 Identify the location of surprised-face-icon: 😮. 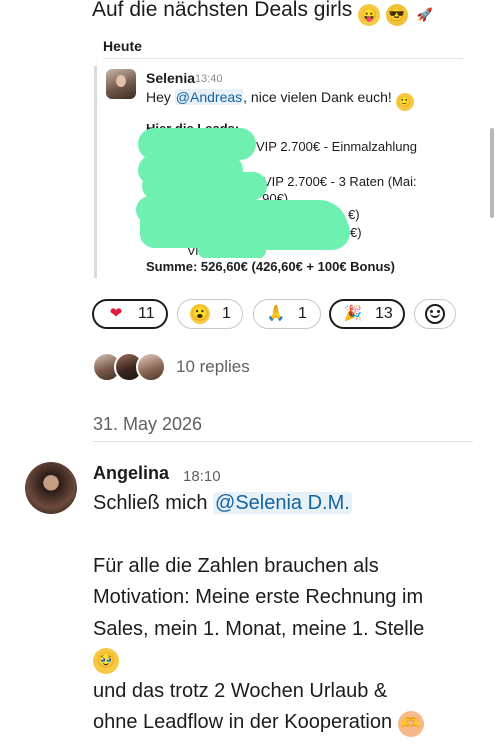
(200, 314).